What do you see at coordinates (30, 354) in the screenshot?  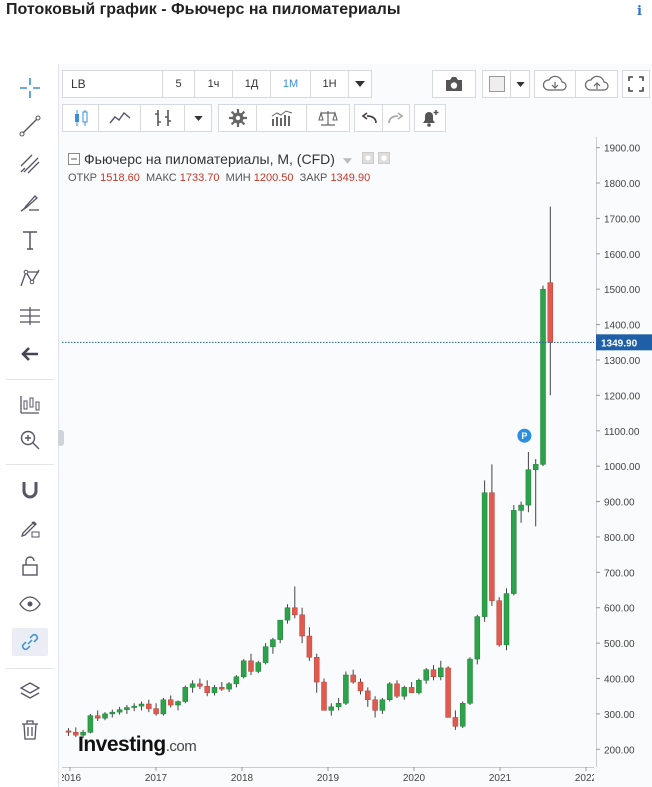 I see `back-arrow-icon` at bounding box center [30, 354].